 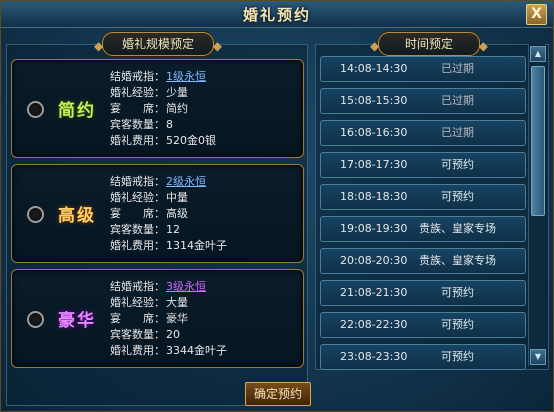 What do you see at coordinates (536, 14) in the screenshot?
I see `close-button: X` at bounding box center [536, 14].